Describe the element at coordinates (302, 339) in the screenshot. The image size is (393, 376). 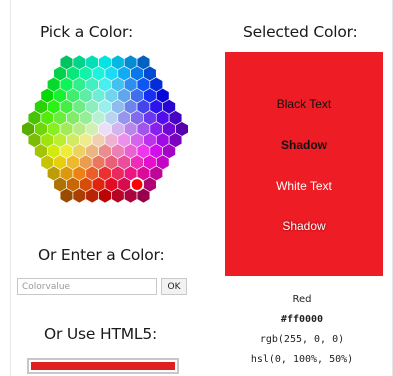
I see `color-rgb-value: rgb(255, 0, 0)` at that location.